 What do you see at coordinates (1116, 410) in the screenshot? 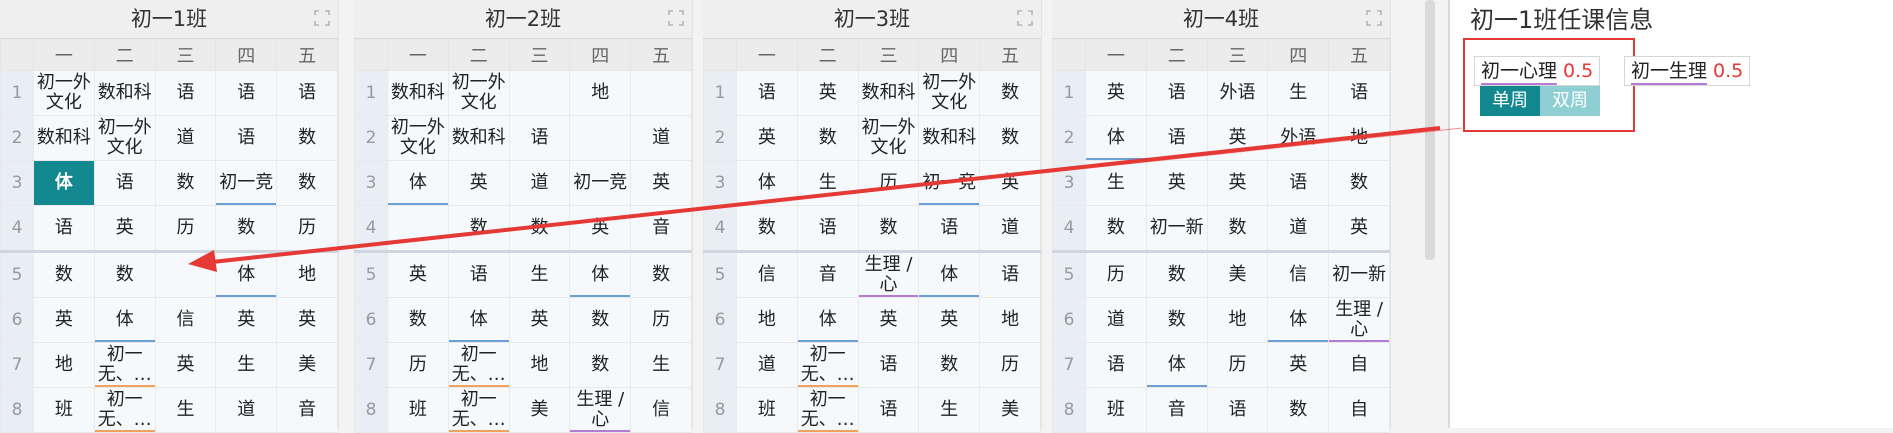
I see `lesson-cell: 班` at bounding box center [1116, 410].